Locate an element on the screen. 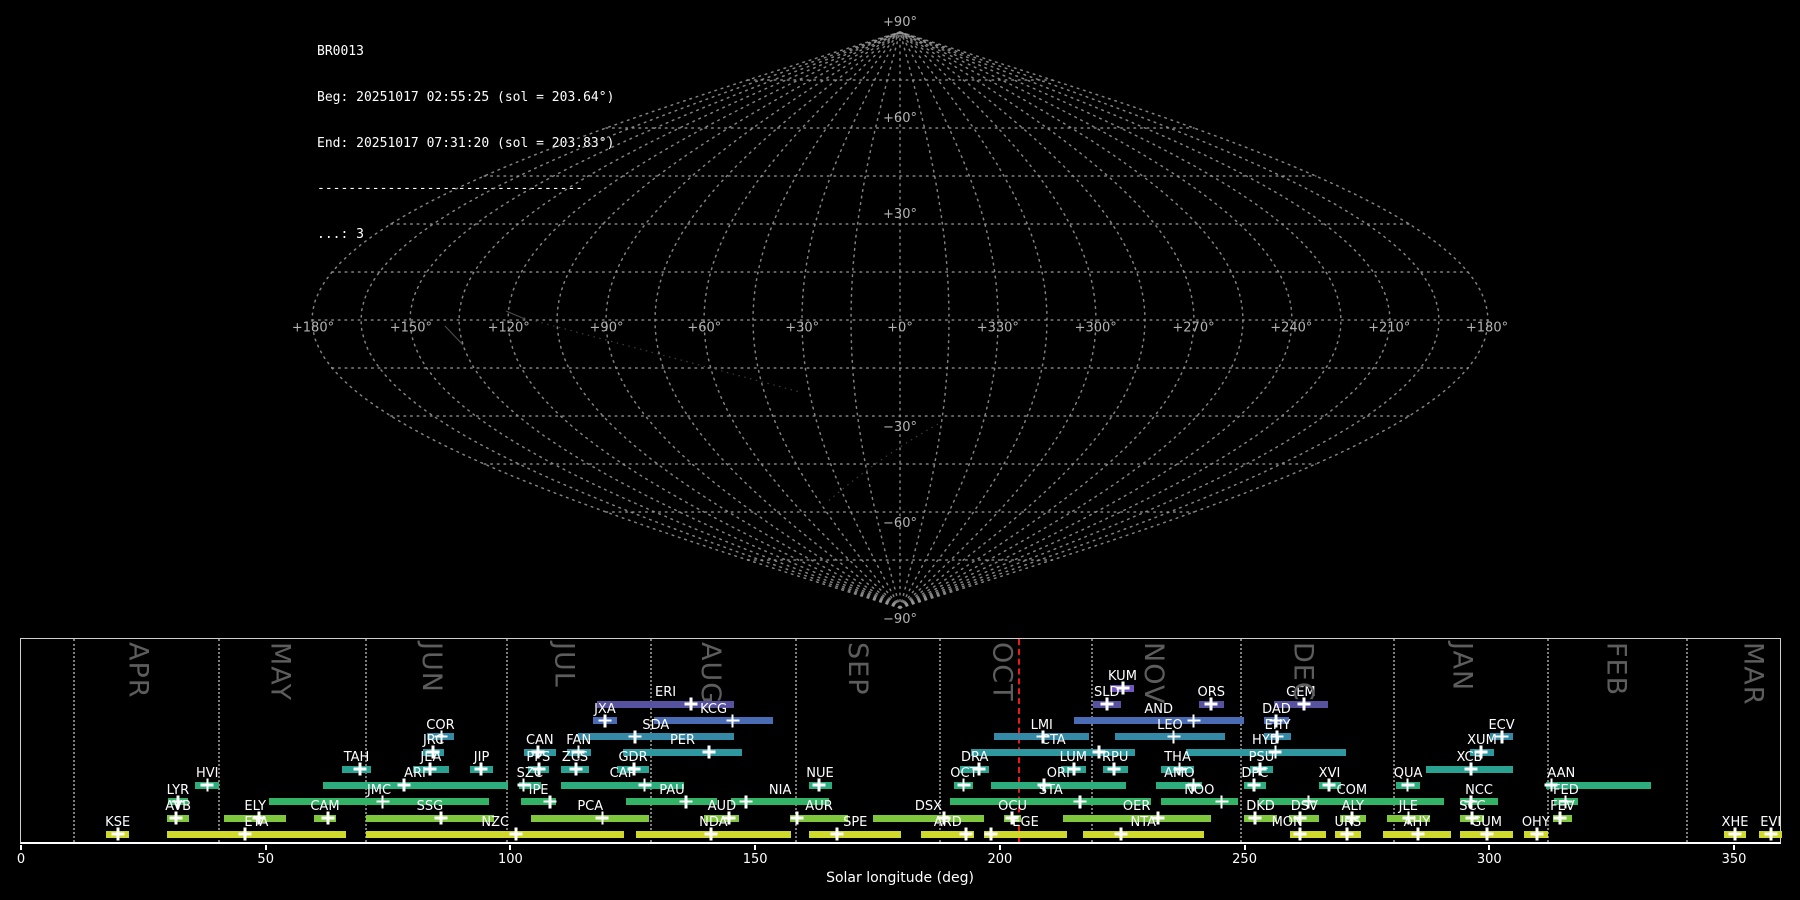 This screenshot has width=1800, height=900. shower-label-LYR: LYR is located at coordinates (178, 790).